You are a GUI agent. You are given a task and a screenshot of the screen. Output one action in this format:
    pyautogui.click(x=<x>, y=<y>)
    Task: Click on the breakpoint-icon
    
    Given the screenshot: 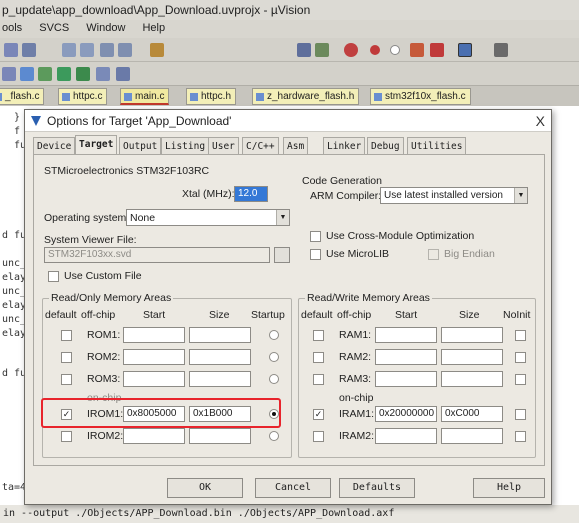 What is the action you would take?
    pyautogui.click(x=375, y=50)
    